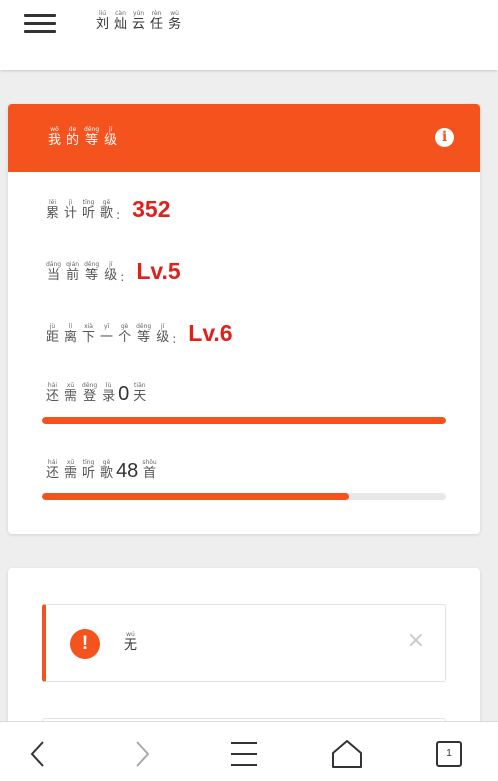  What do you see at coordinates (142, 754) in the screenshot?
I see `forward-button` at bounding box center [142, 754].